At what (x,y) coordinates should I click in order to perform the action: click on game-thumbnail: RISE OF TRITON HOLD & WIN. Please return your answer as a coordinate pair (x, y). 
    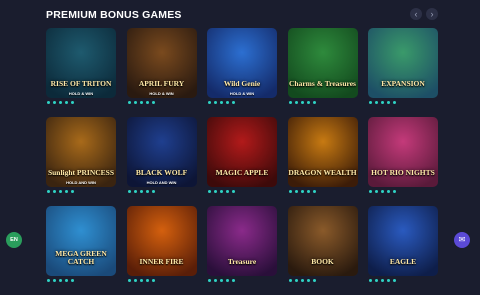
    Looking at the image, I should click on (81, 63).